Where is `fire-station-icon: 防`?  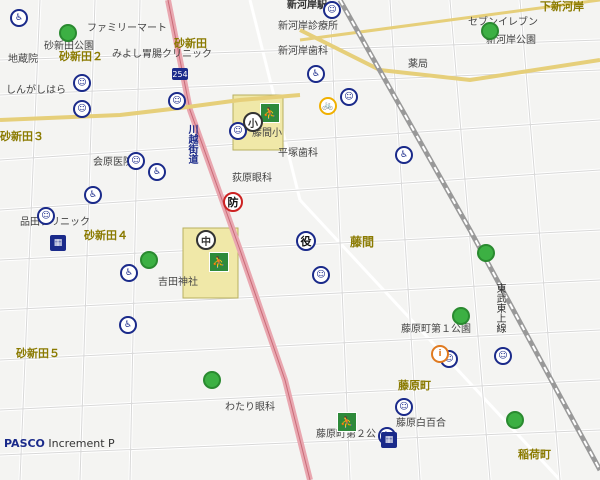
fire-station-icon: 防 is located at coordinates (233, 202).